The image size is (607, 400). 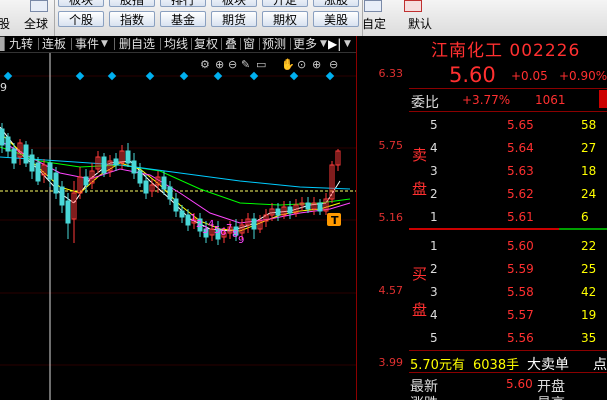 I want to click on settings-icon: ⚙, so click(x=205, y=64).